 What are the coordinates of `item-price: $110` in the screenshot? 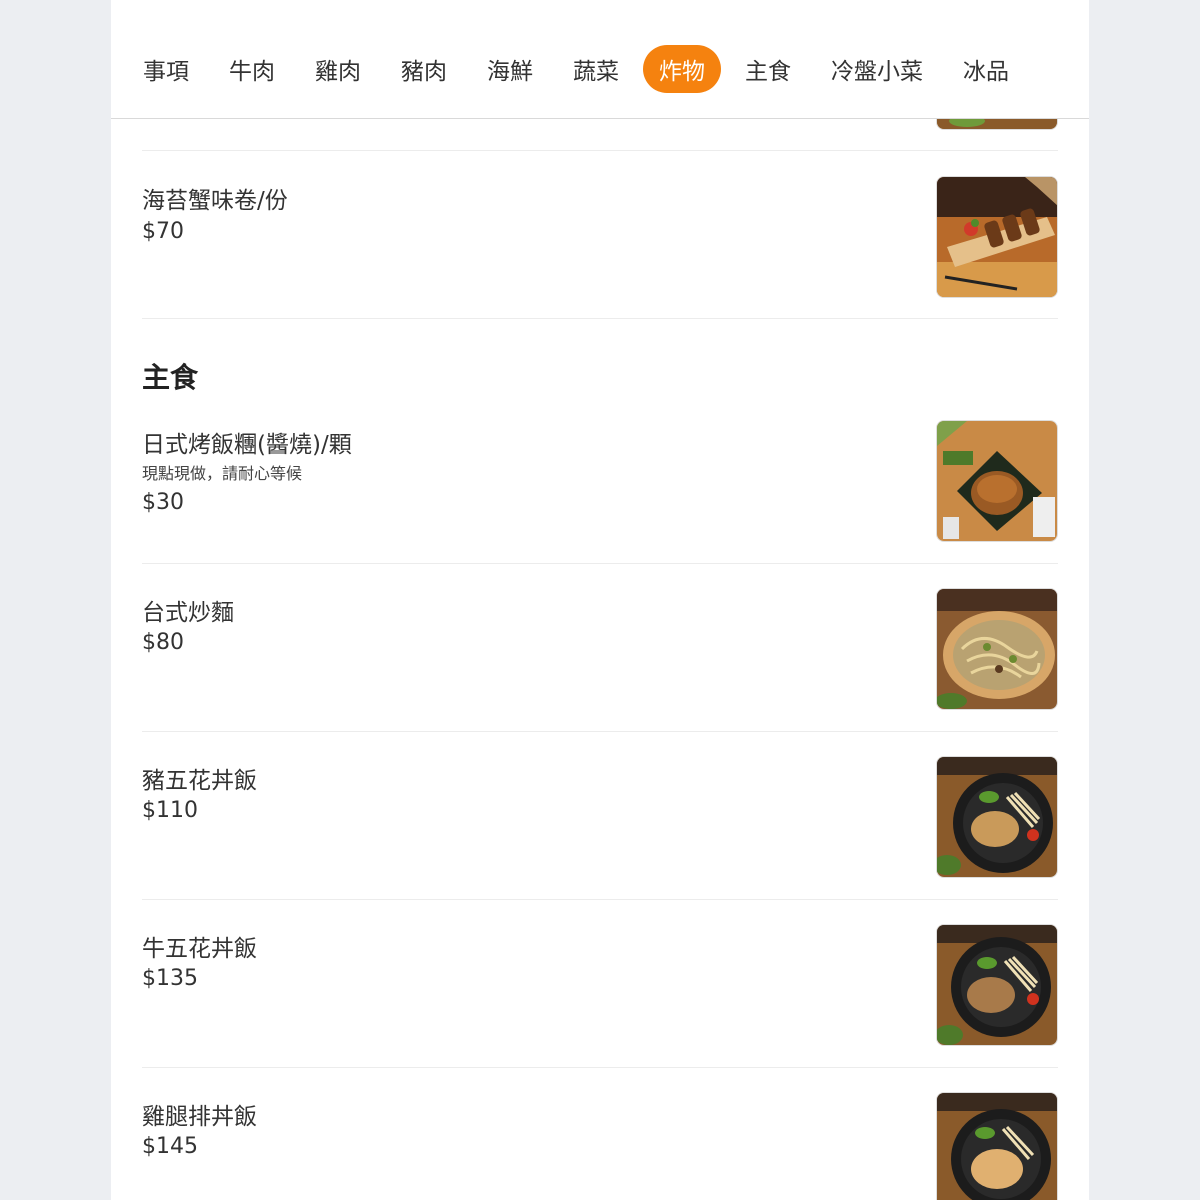 It's located at (170, 810).